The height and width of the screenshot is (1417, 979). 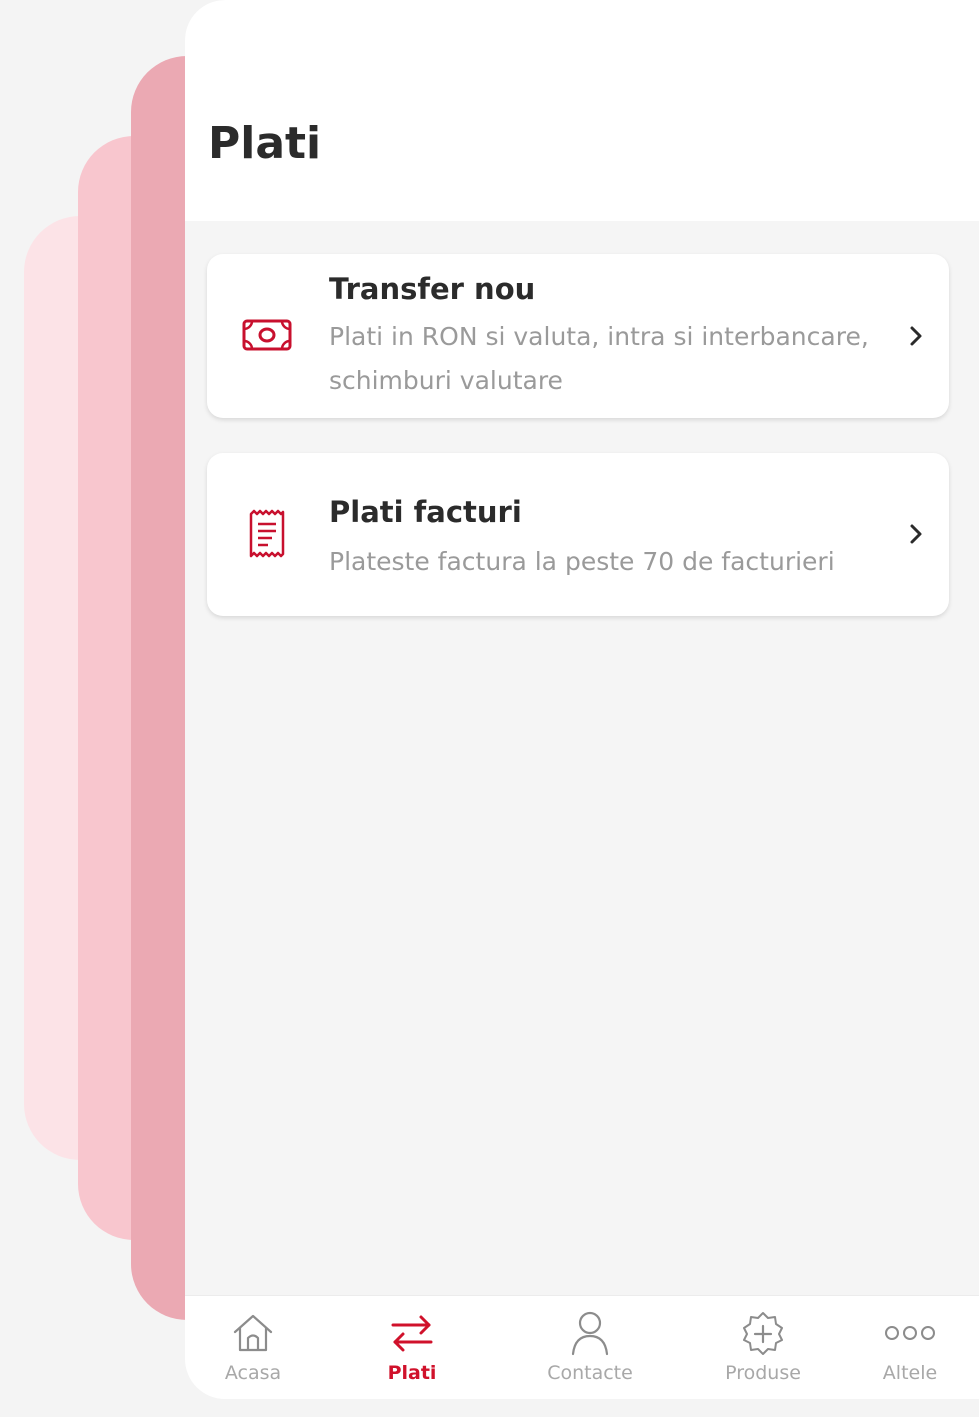 I want to click on tab-plati: Plati, so click(x=412, y=1347).